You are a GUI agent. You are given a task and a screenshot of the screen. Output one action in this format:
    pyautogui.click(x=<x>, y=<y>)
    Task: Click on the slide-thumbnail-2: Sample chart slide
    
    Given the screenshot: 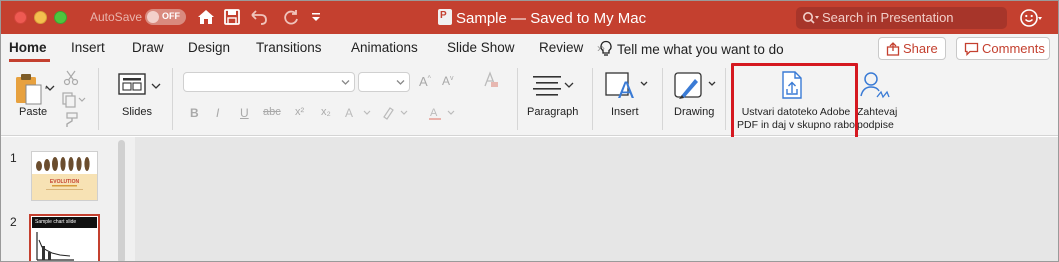 What is the action you would take?
    pyautogui.click(x=64, y=237)
    